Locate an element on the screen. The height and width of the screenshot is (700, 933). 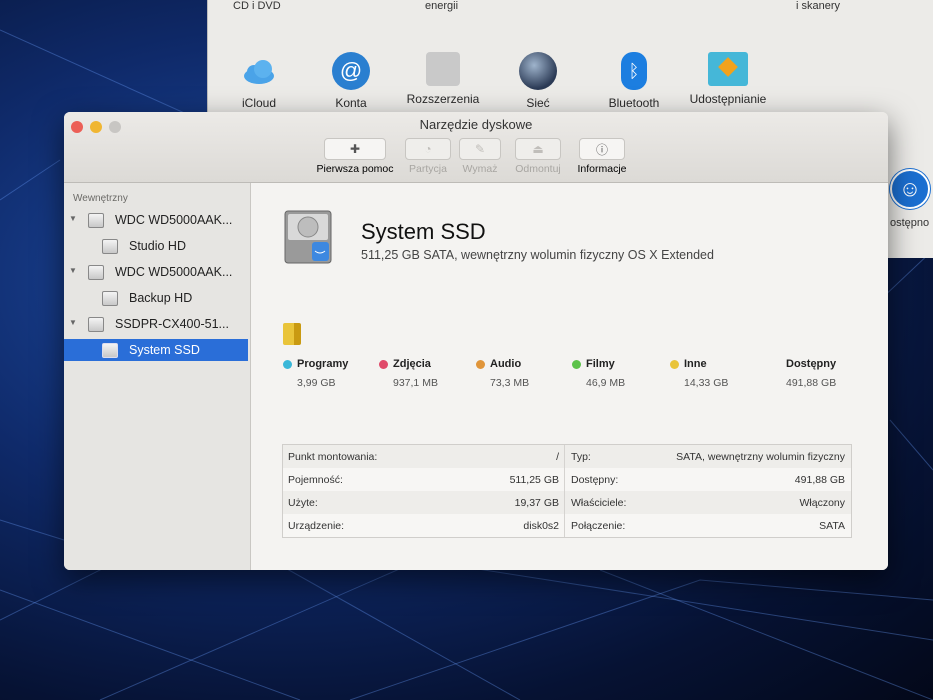
pref-network-label: Sieć is located at coordinates (538, 103).